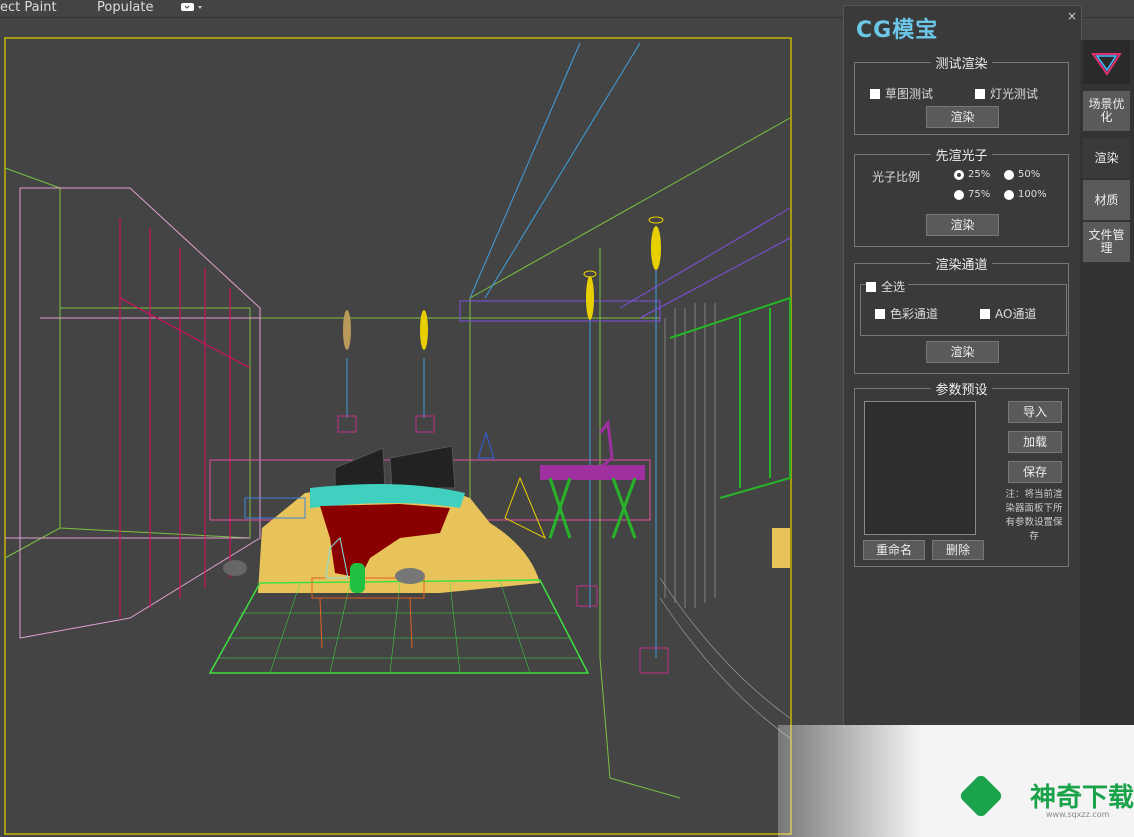 The image size is (1134, 837). What do you see at coordinates (1035, 442) in the screenshot?
I see `load-button: 加载` at bounding box center [1035, 442].